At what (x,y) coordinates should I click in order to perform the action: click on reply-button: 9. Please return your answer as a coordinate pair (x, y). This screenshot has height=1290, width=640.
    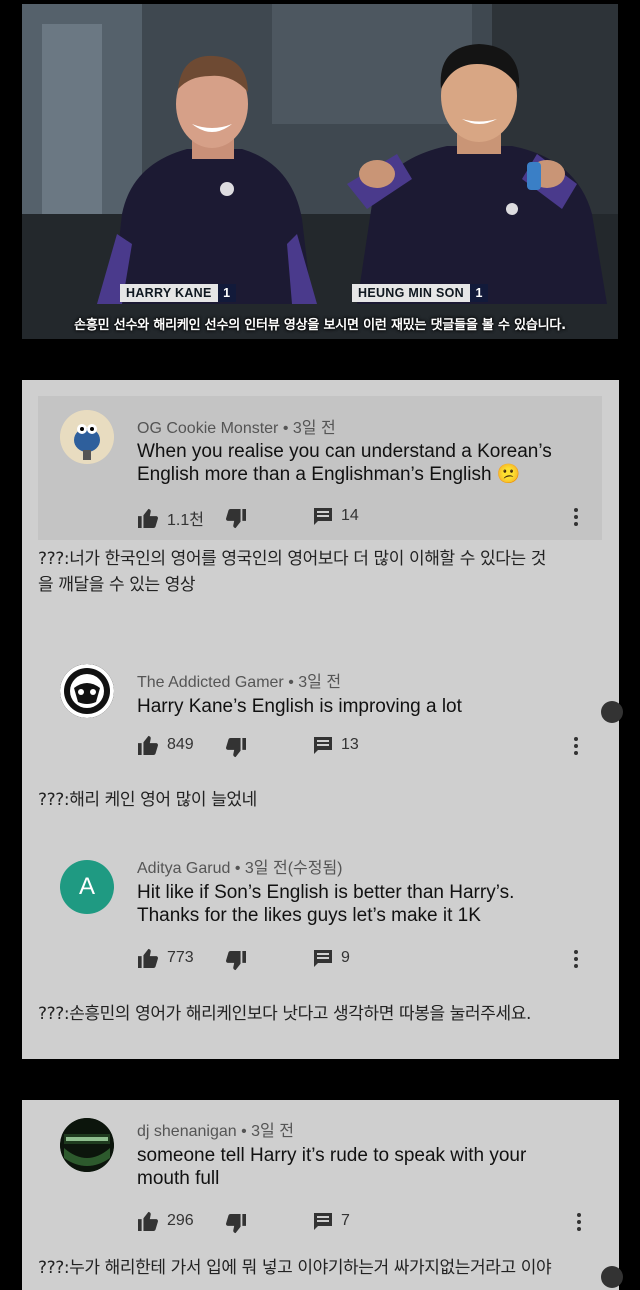
    Looking at the image, I should click on (331, 958).